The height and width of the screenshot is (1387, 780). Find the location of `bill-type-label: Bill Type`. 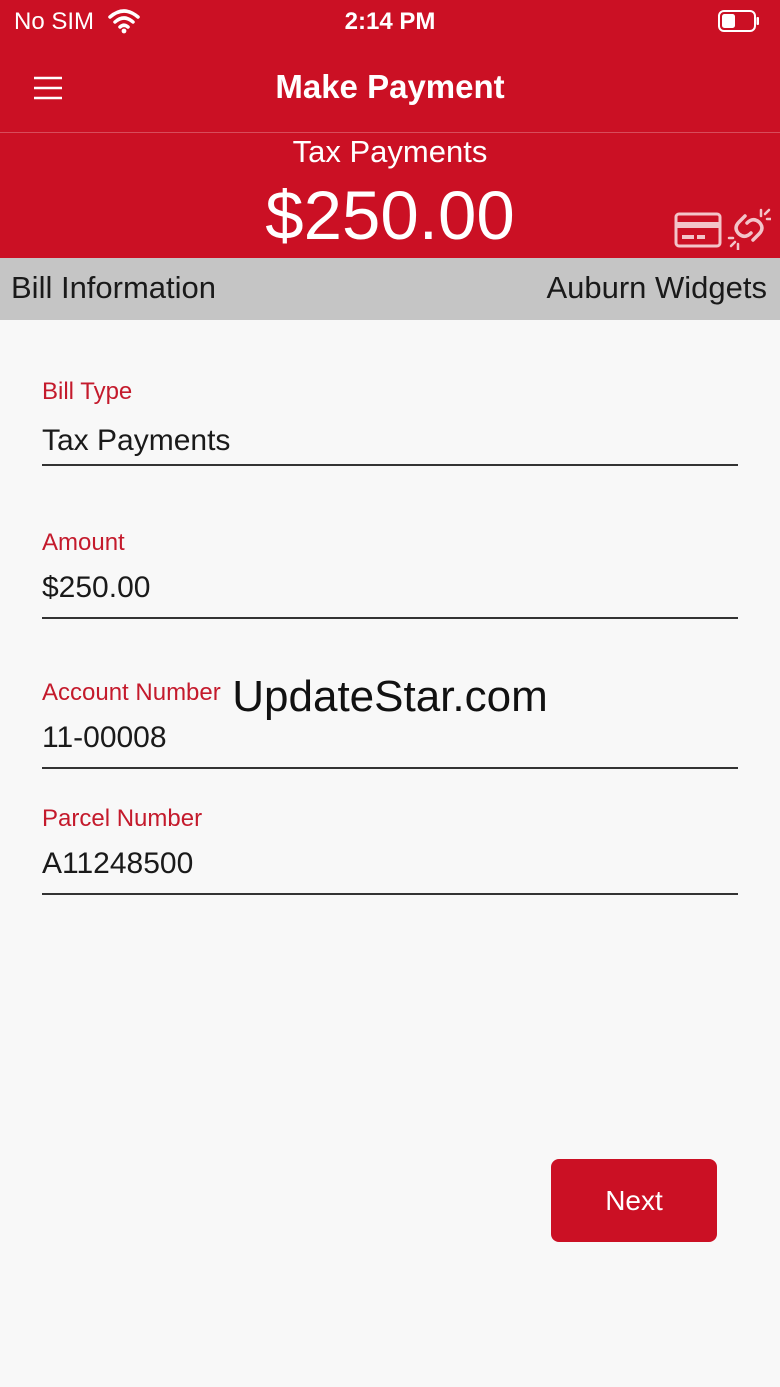

bill-type-label: Bill Type is located at coordinates (87, 391).